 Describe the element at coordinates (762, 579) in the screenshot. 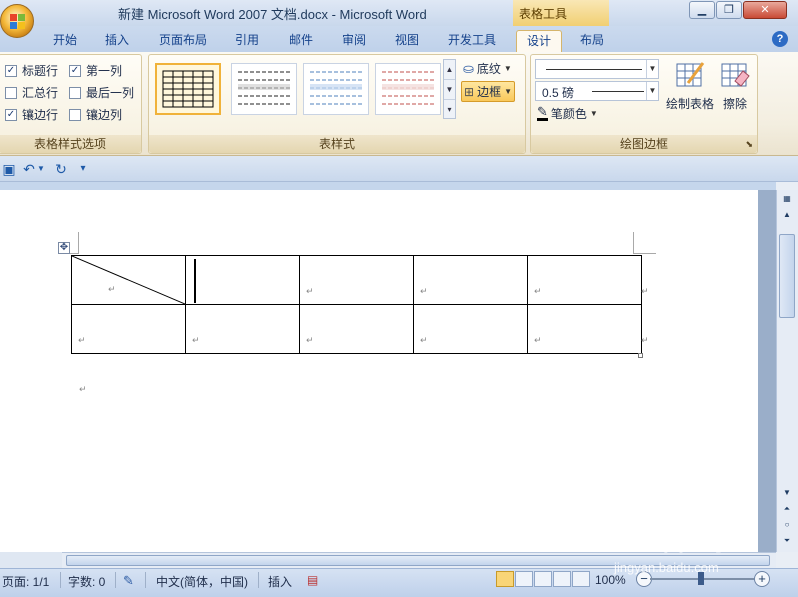

I see `zoom-in-icon: +` at that location.